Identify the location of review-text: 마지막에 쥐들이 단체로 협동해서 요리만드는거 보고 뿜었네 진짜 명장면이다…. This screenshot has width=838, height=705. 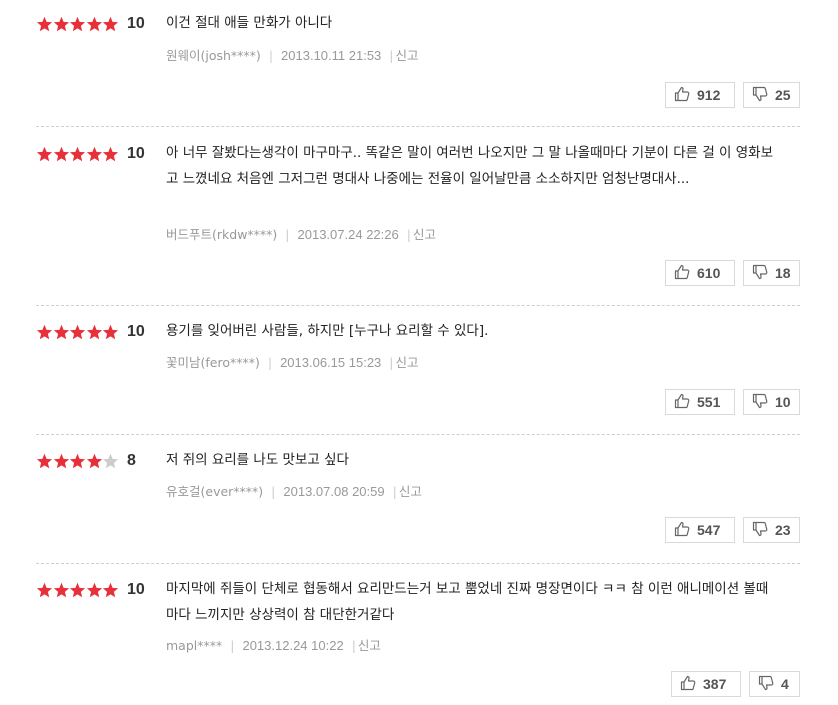
(467, 602).